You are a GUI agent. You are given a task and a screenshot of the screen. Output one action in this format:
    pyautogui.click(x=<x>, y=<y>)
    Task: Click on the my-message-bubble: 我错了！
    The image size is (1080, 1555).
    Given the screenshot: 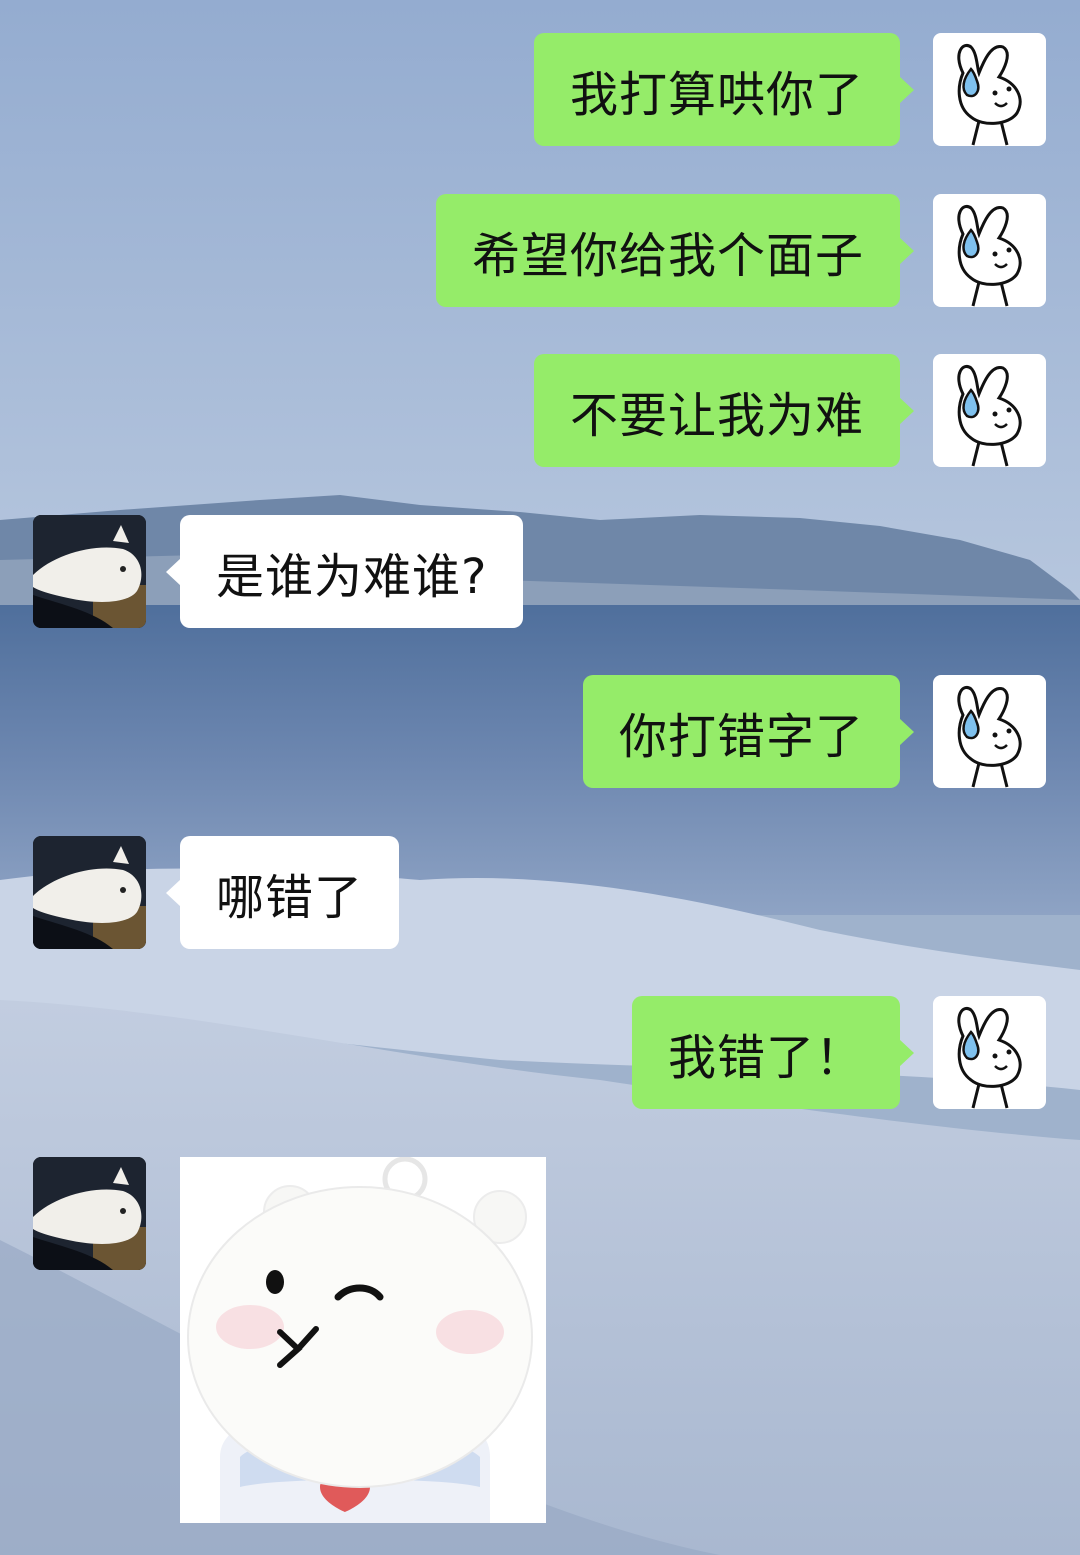 What is the action you would take?
    pyautogui.click(x=773, y=1052)
    